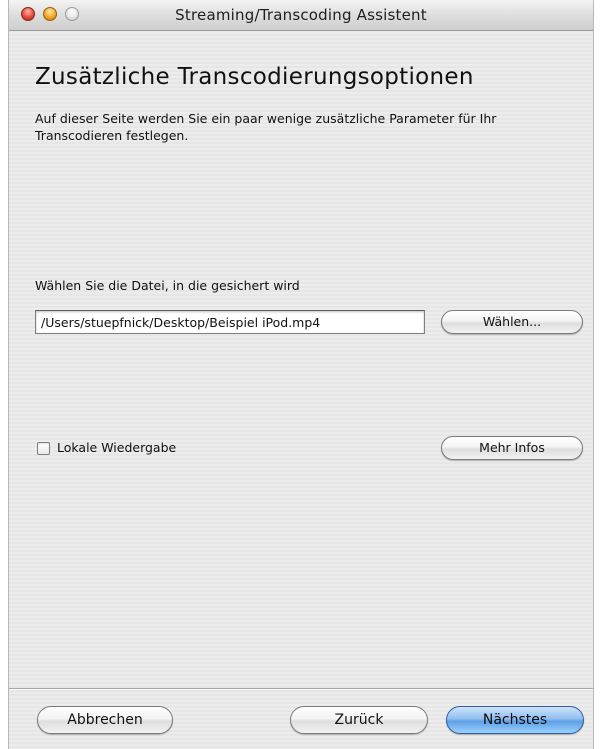 The image size is (602, 749). I want to click on footer-separator, so click(301, 689).